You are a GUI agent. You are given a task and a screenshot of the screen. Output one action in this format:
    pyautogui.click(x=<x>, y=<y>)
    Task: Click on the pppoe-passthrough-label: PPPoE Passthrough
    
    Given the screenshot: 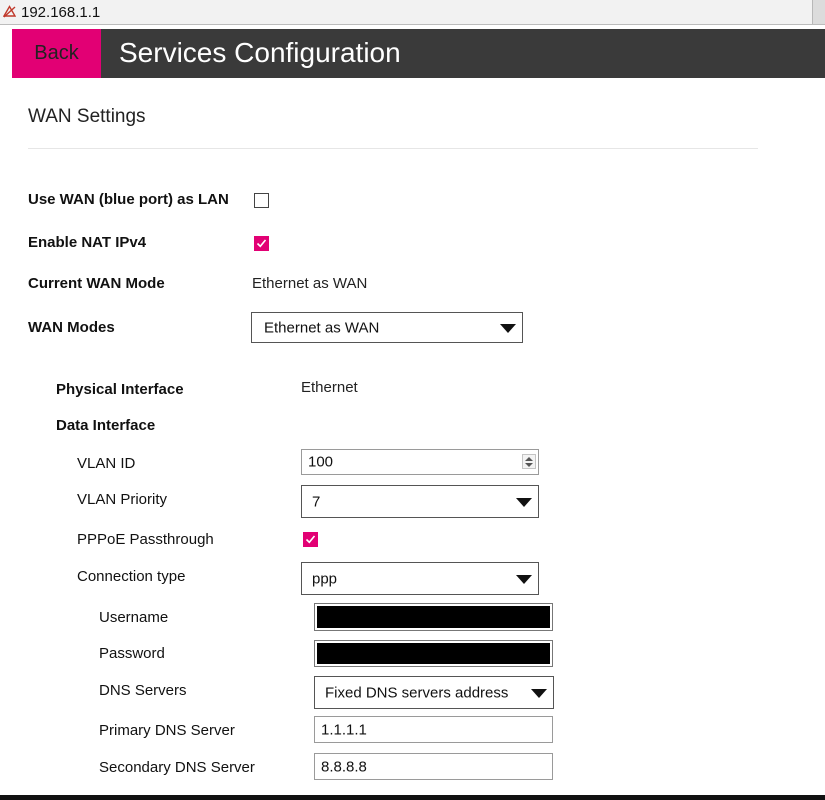 What is the action you would take?
    pyautogui.click(x=145, y=539)
    